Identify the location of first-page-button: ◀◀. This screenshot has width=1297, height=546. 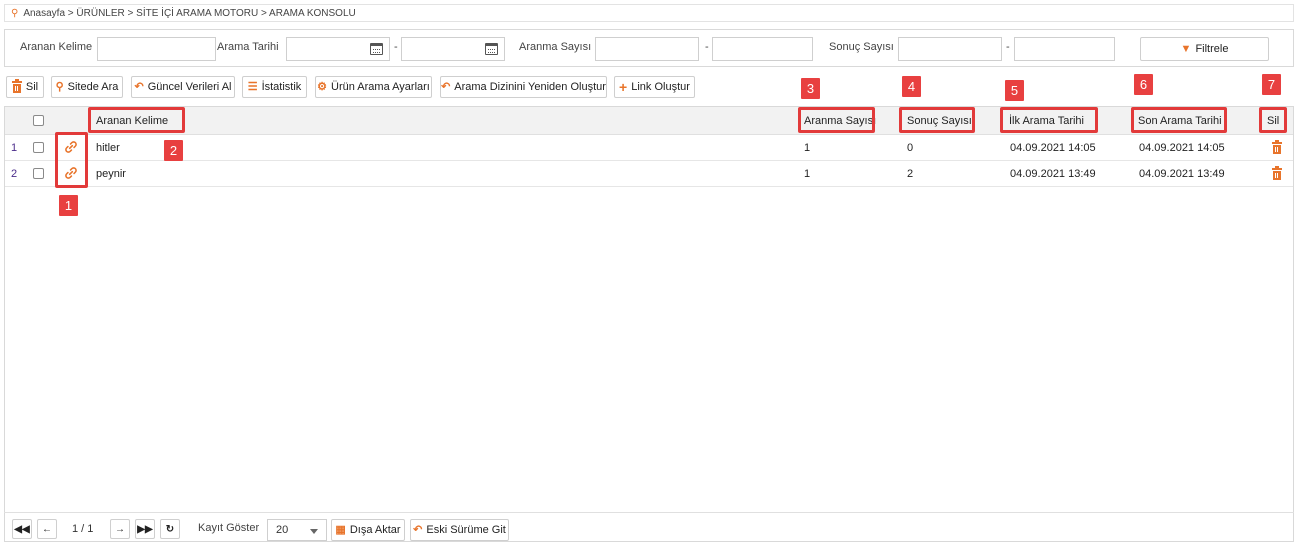
(22, 529).